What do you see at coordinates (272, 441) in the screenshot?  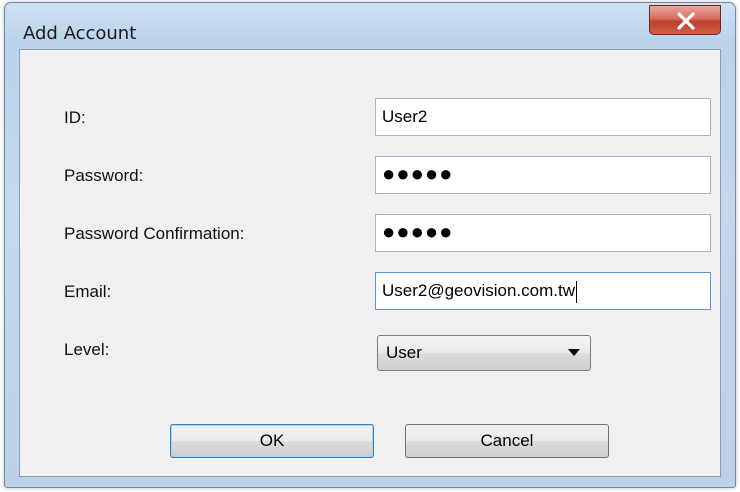 I see `ok-button: OK` at bounding box center [272, 441].